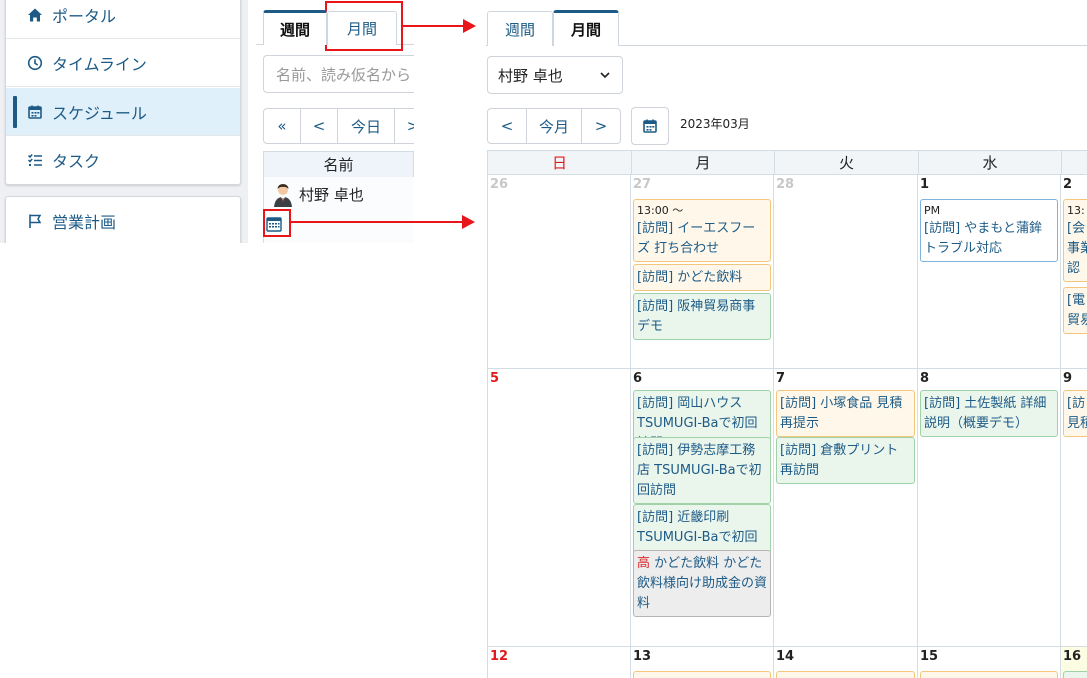  What do you see at coordinates (846, 162) in the screenshot?
I see `weekday-header-tue: 火` at bounding box center [846, 162].